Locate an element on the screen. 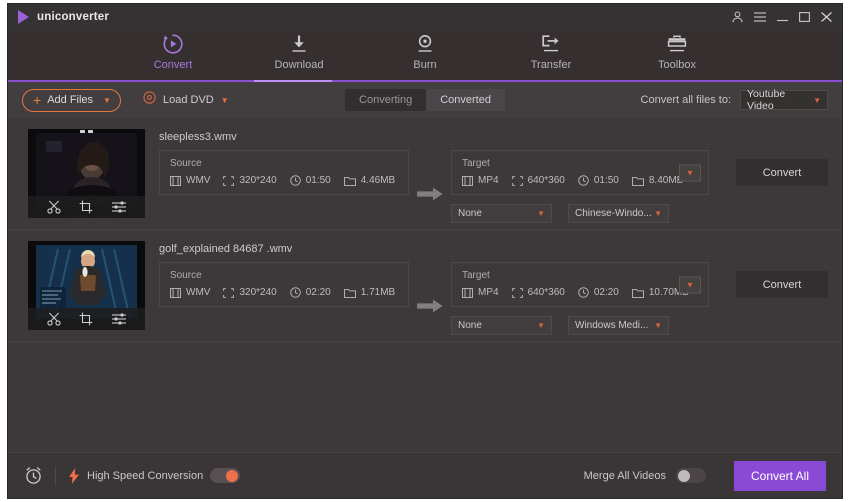  tab-converted: Converted is located at coordinates (465, 100).